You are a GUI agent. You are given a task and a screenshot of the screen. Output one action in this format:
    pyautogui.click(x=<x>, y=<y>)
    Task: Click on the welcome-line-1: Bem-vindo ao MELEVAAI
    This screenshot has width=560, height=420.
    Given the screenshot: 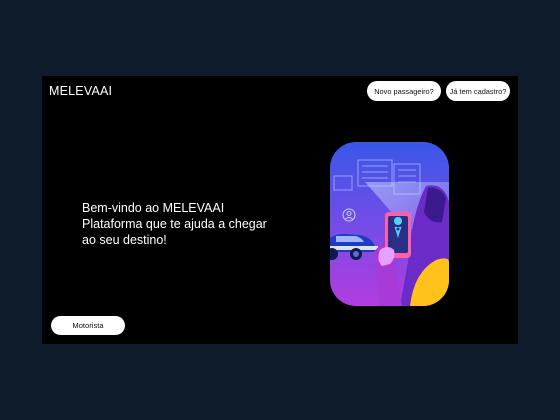 What is the action you would take?
    pyautogui.click(x=153, y=208)
    